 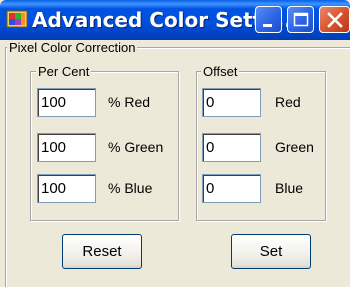 I want to click on close-button, so click(x=334, y=19).